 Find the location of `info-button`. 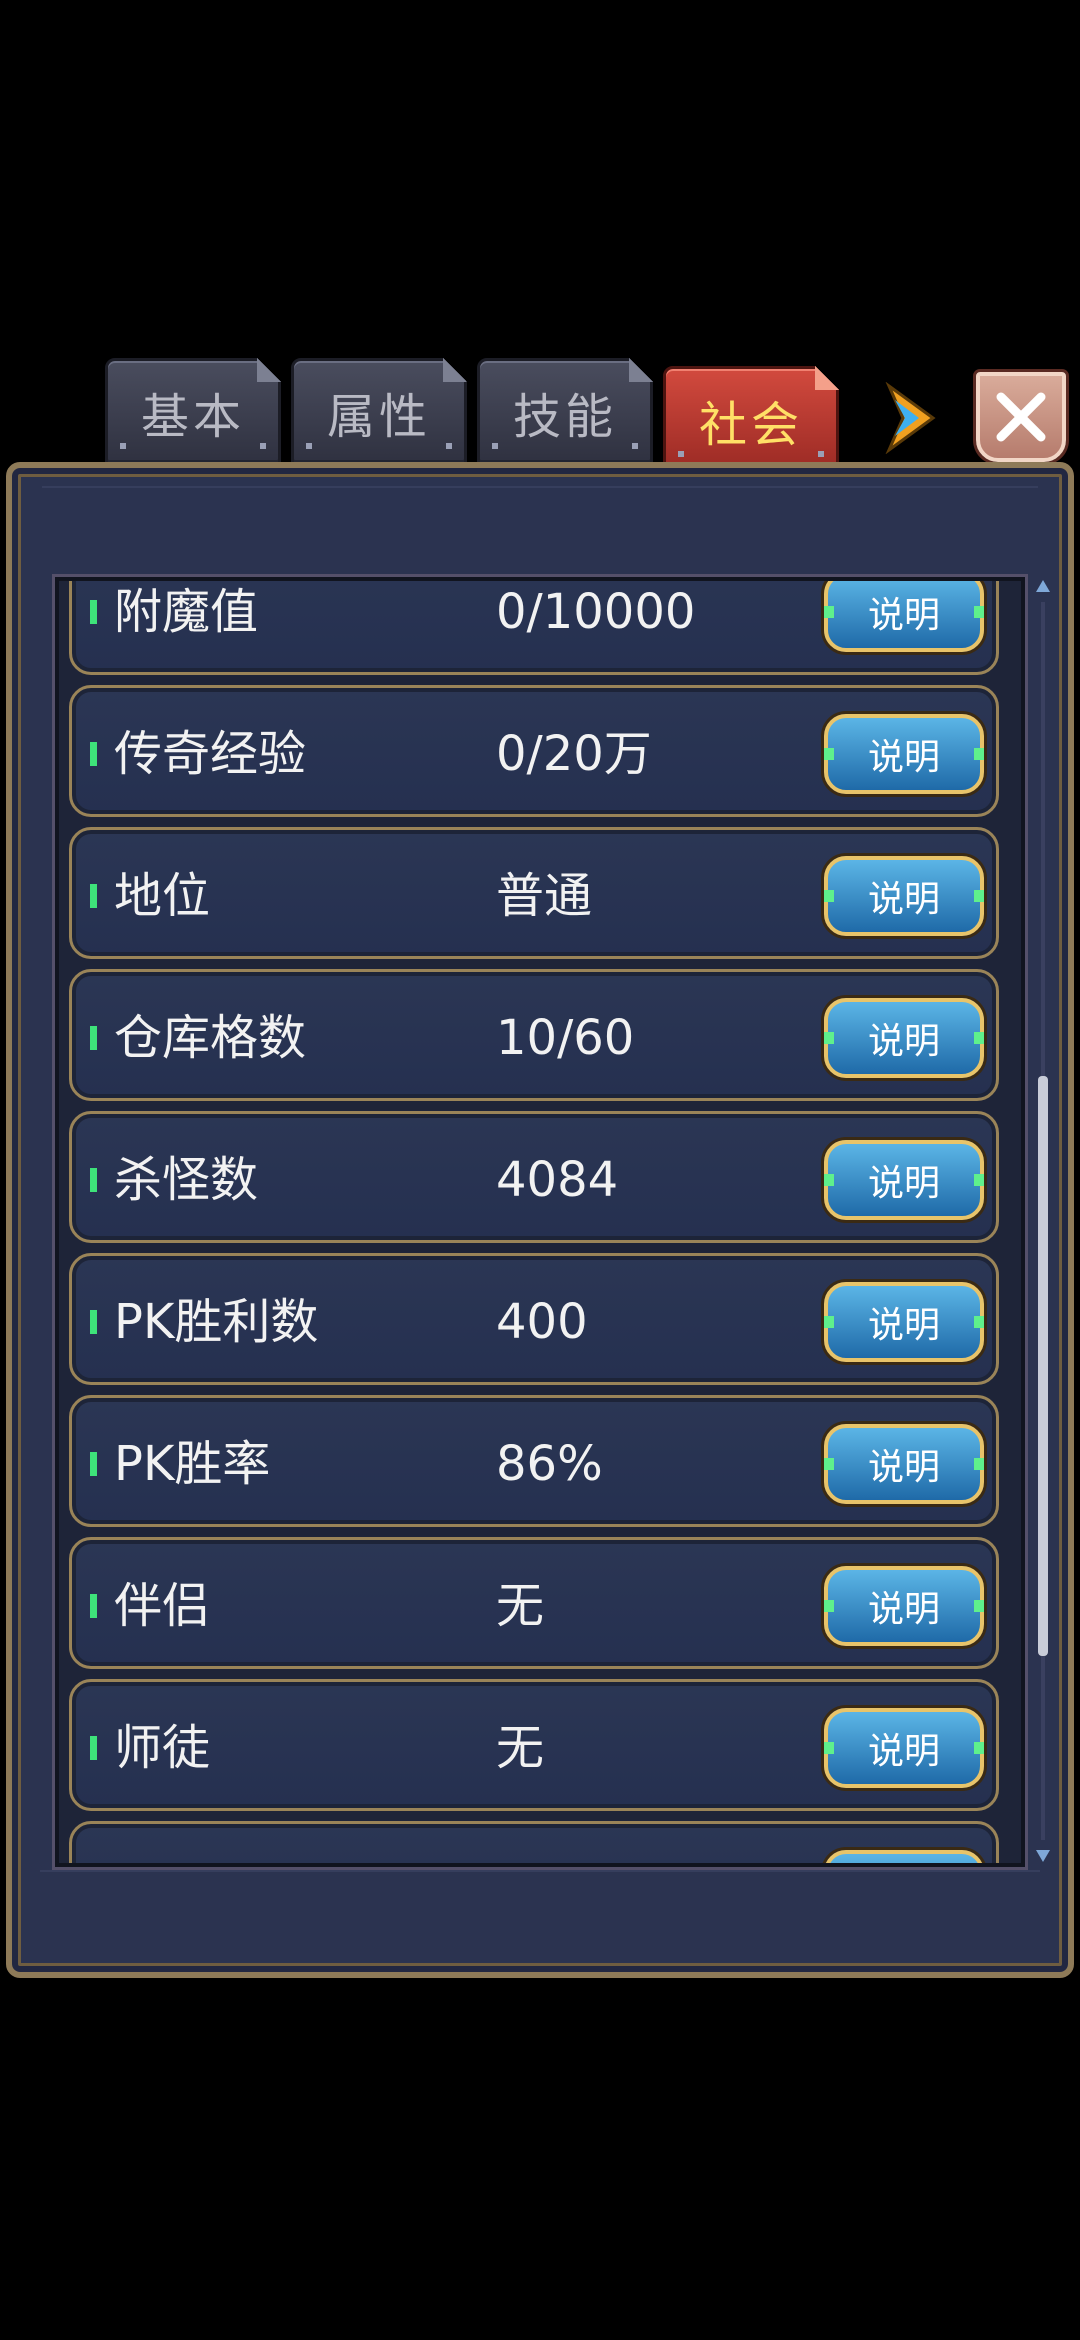

info-button is located at coordinates (904, 1856).